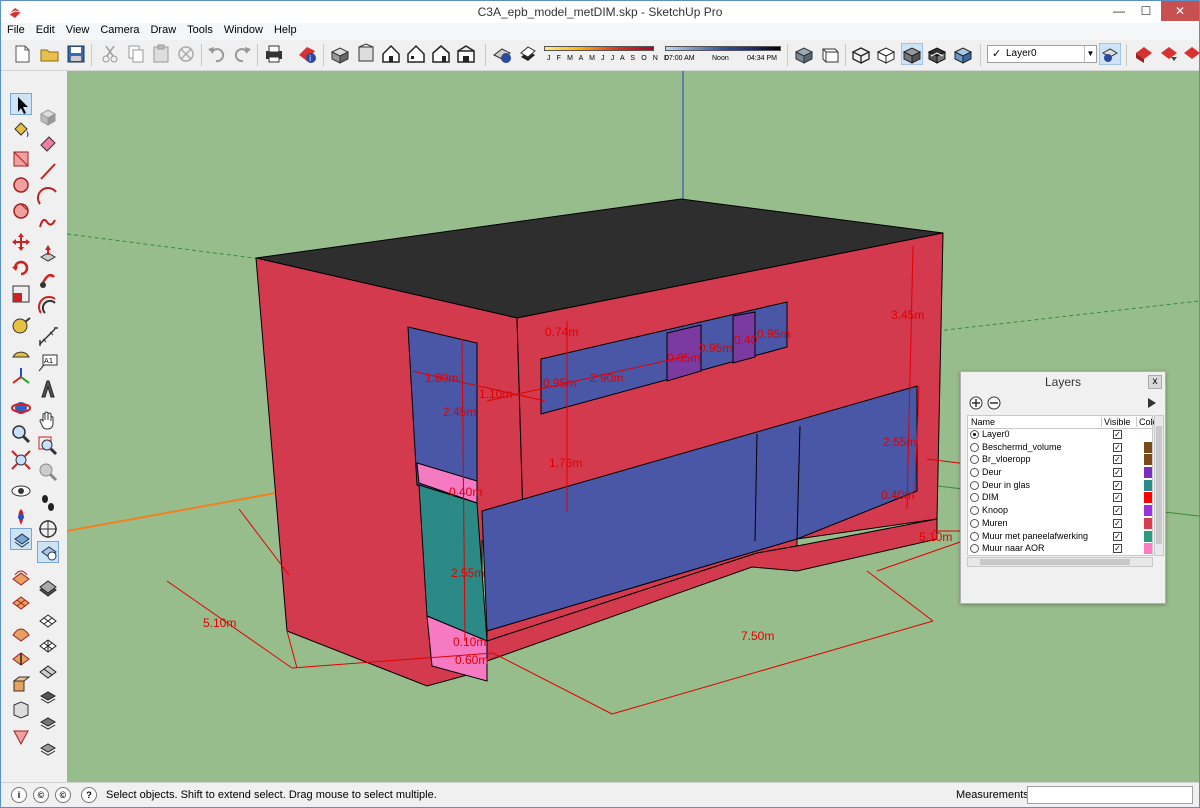 This screenshot has height=808, width=1200. Describe the element at coordinates (1060, 524) in the screenshot. I see `layer-row: Muren ✓` at that location.